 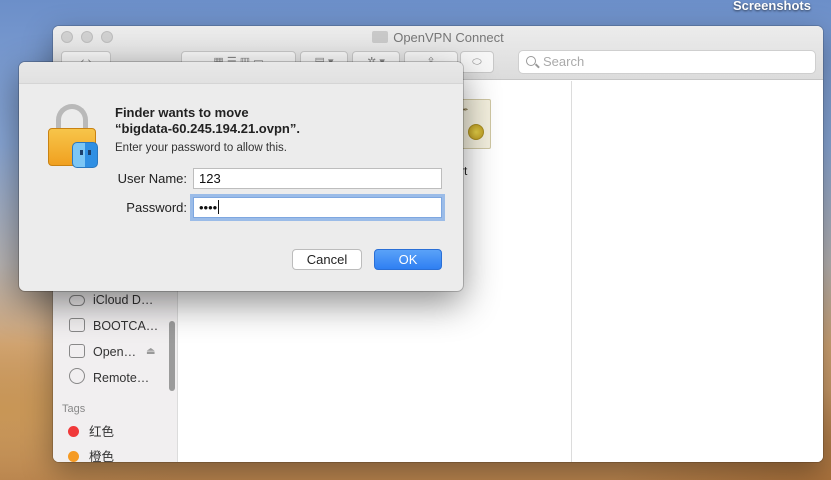 I want to click on folder-icon, so click(x=380, y=37).